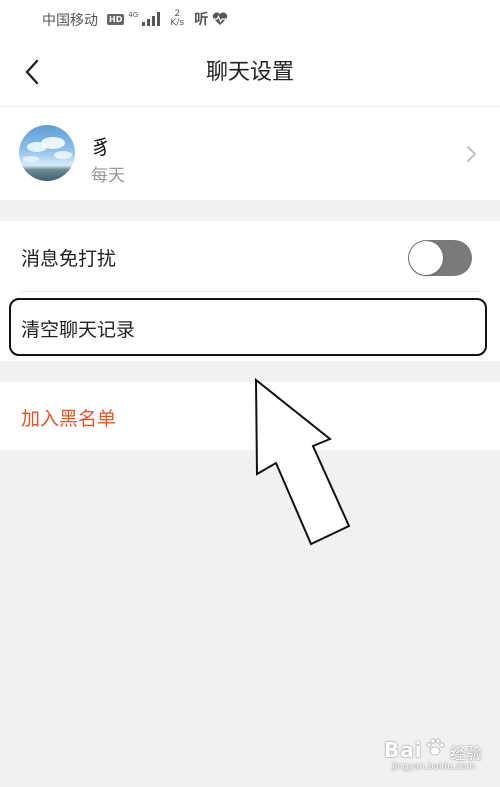 The width and height of the screenshot is (500, 787). Describe the element at coordinates (151, 19) in the screenshot. I see `signal-icon` at that location.